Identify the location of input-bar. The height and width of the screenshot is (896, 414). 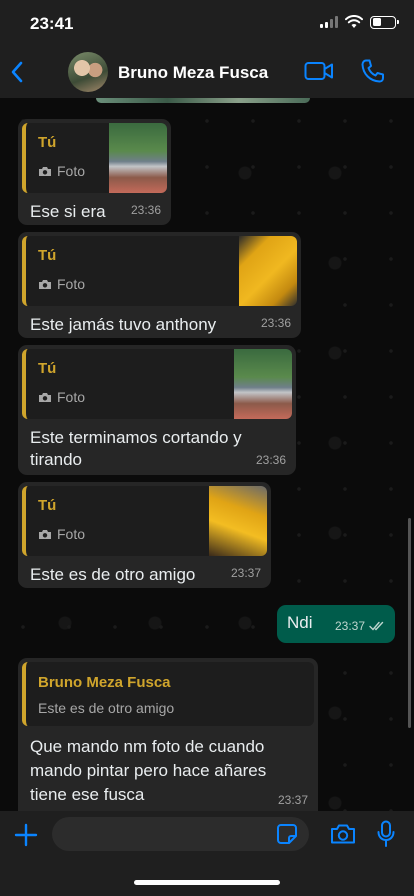
(207, 853).